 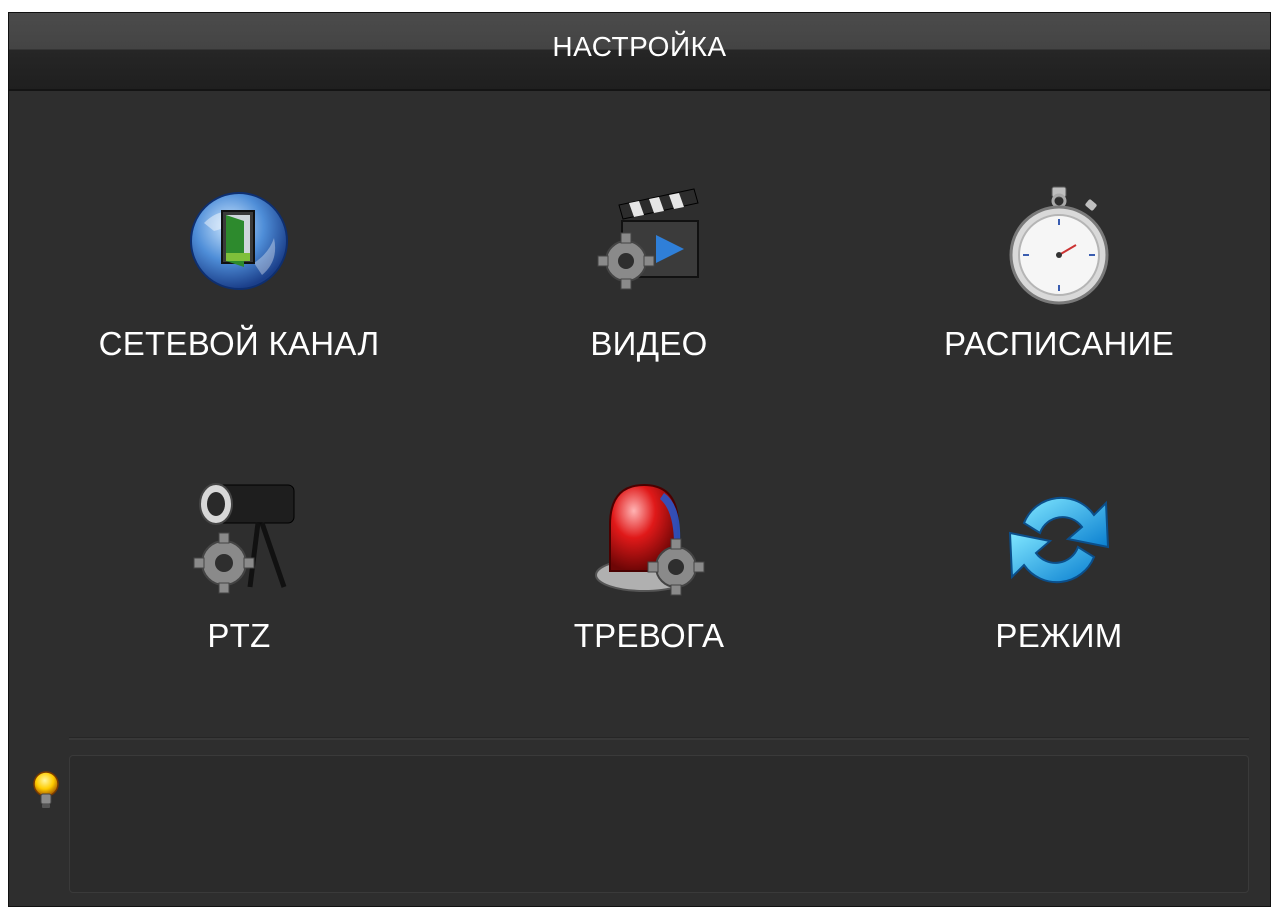 I want to click on ptz-camera-gear-icon, so click(x=244, y=538).